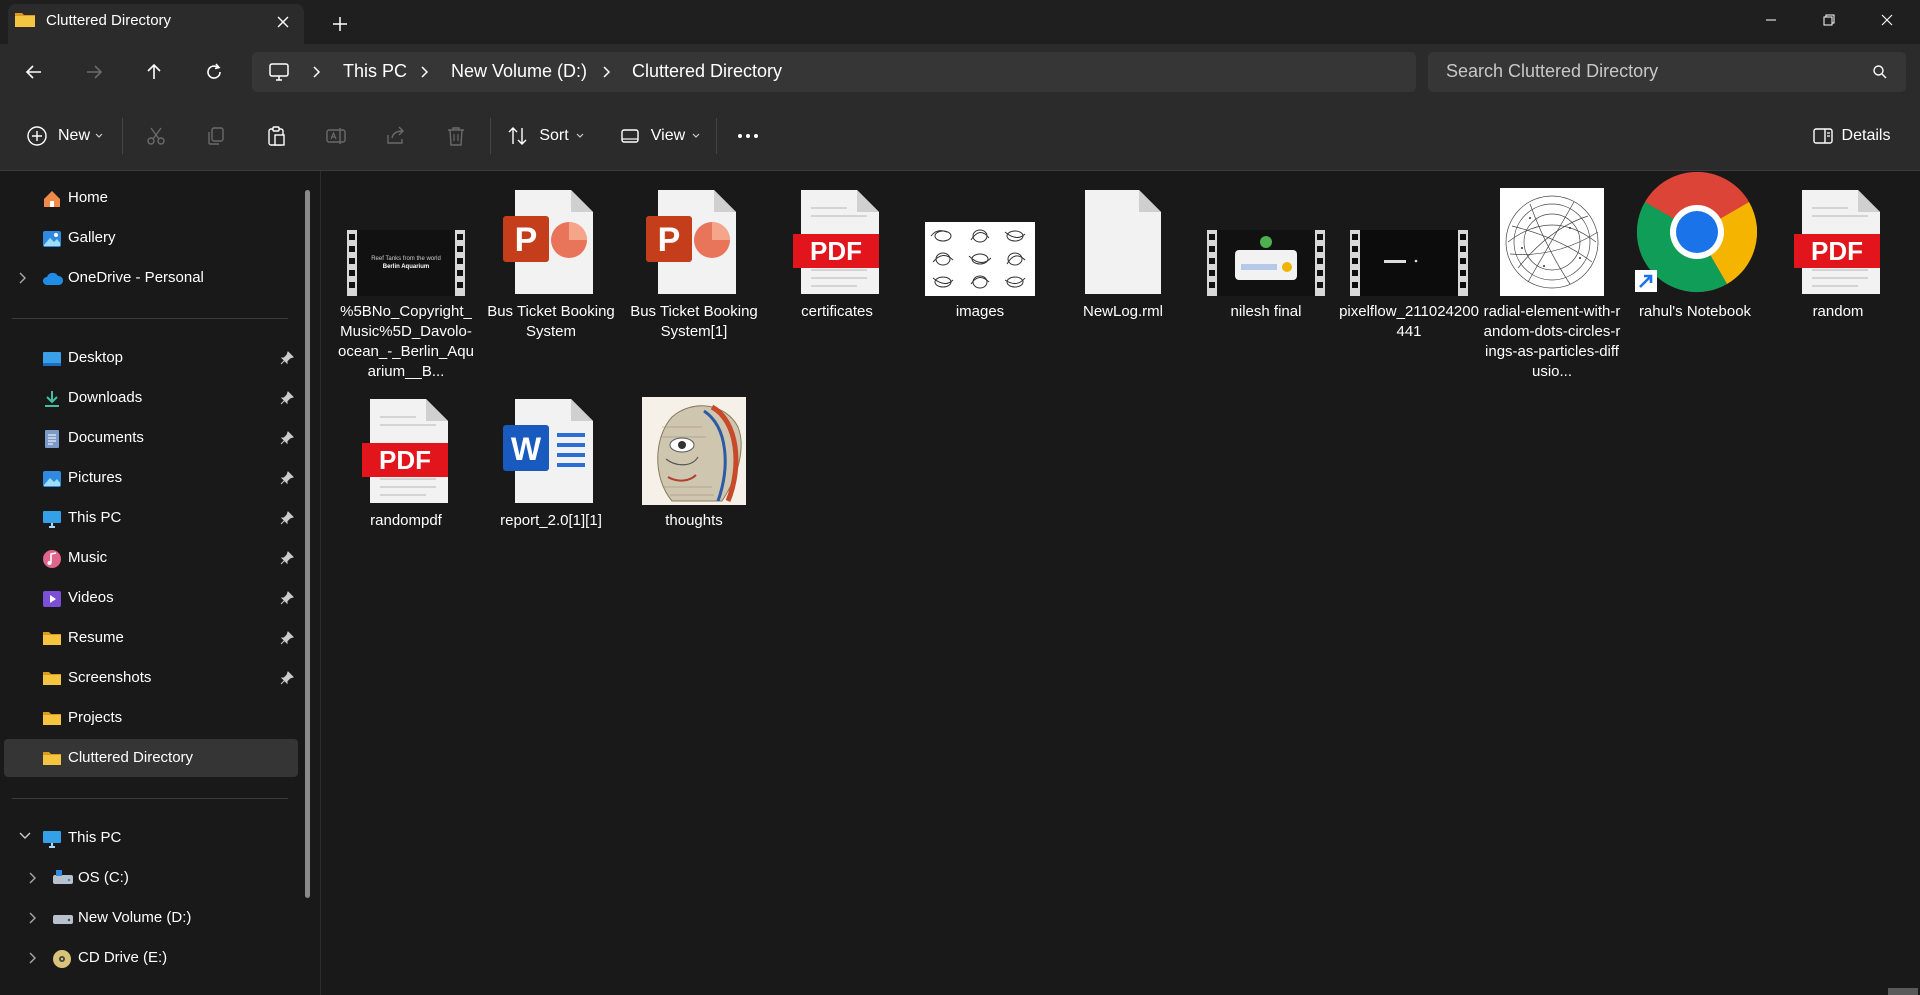 Image resolution: width=1920 pixels, height=995 pixels. Describe the element at coordinates (151, 438) in the screenshot. I see `sidebar-item-documents: Documents` at that location.